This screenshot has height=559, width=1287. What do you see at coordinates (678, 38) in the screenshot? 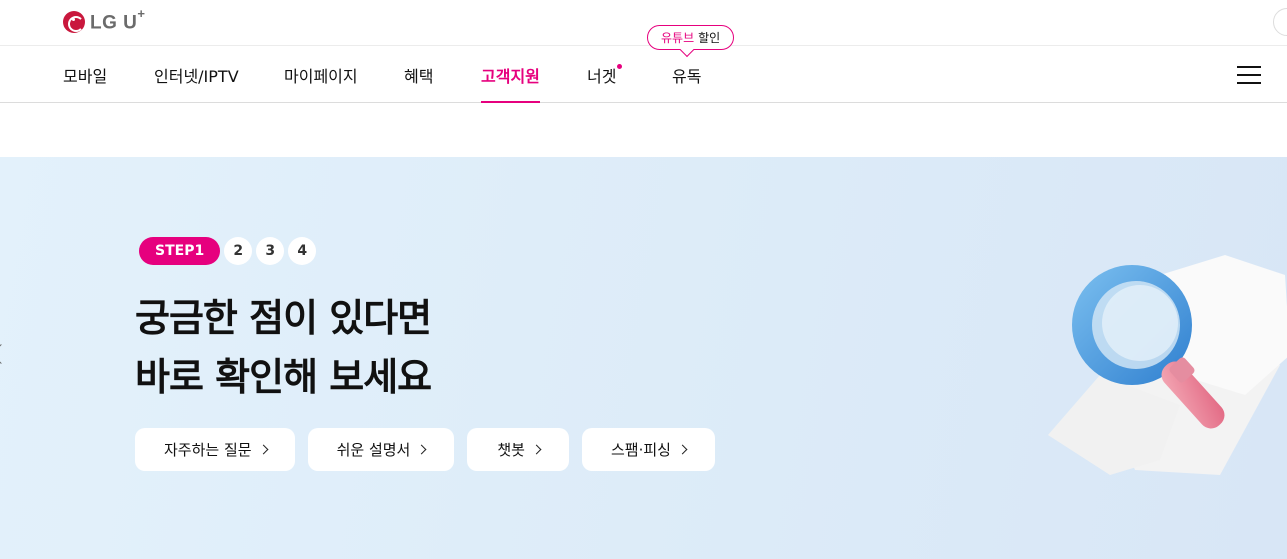
I see `promo-highlight: 유튜브` at bounding box center [678, 38].